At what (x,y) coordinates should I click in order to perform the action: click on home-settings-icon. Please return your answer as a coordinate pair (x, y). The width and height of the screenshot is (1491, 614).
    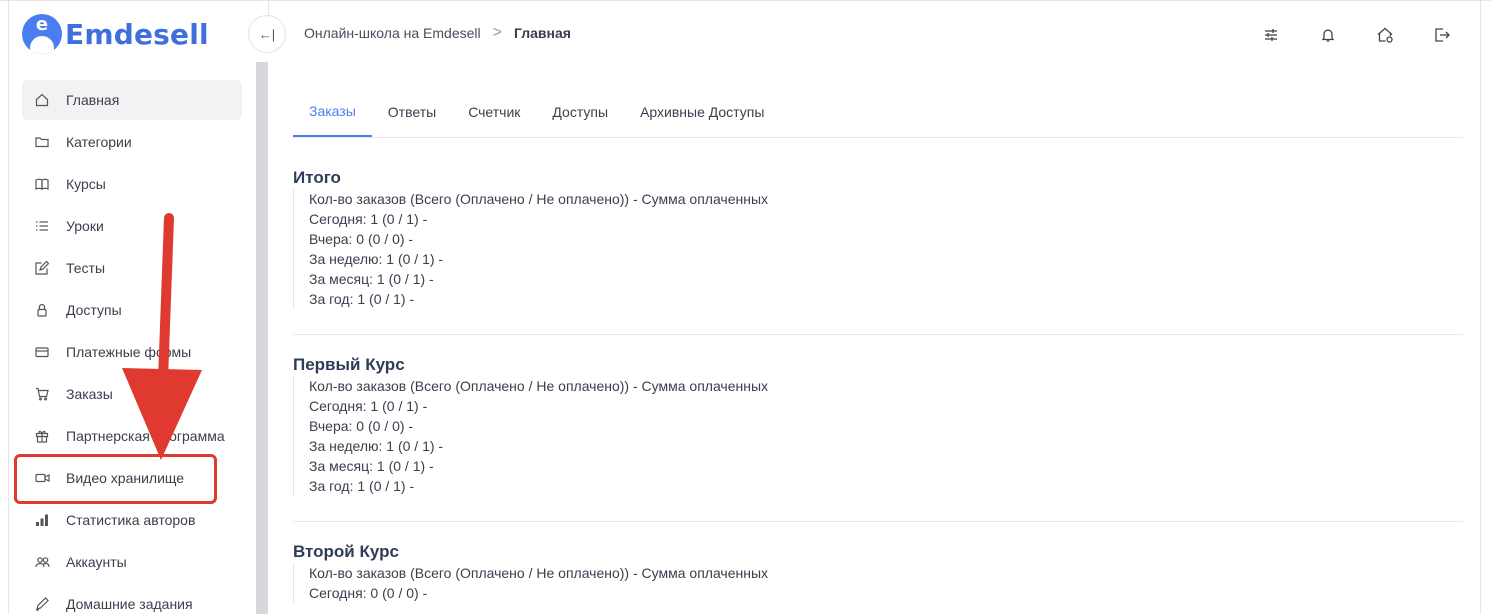
    Looking at the image, I should click on (1385, 35).